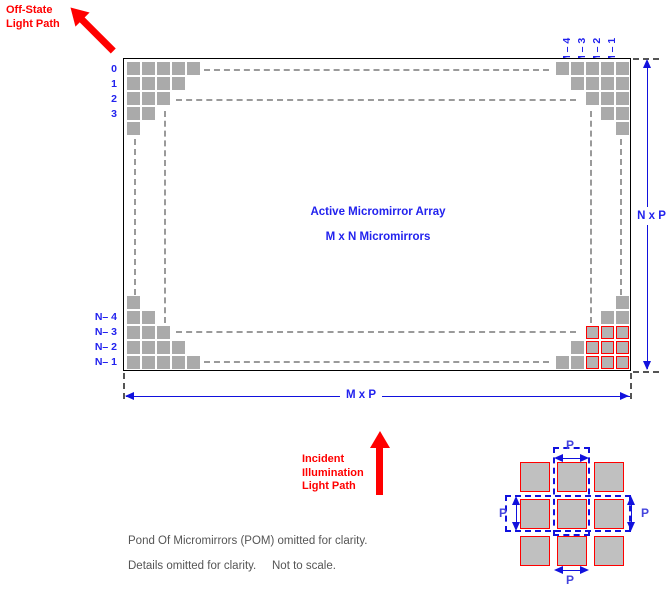  I want to click on mirror-tl-r0c1, so click(148, 68).